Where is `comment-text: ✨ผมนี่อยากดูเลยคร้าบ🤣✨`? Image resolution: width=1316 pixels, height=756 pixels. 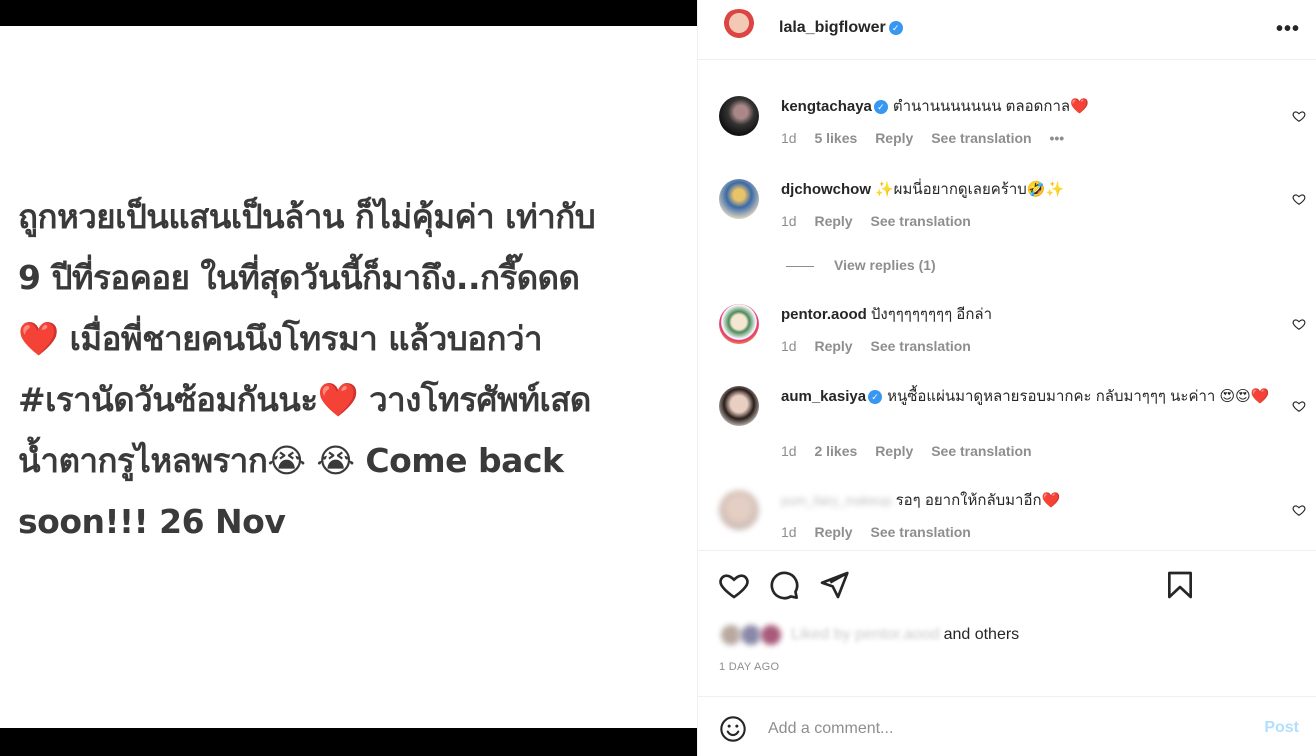 comment-text: ✨ผมนี่อยากดูเลยคร้าบ🤣✨ is located at coordinates (970, 189).